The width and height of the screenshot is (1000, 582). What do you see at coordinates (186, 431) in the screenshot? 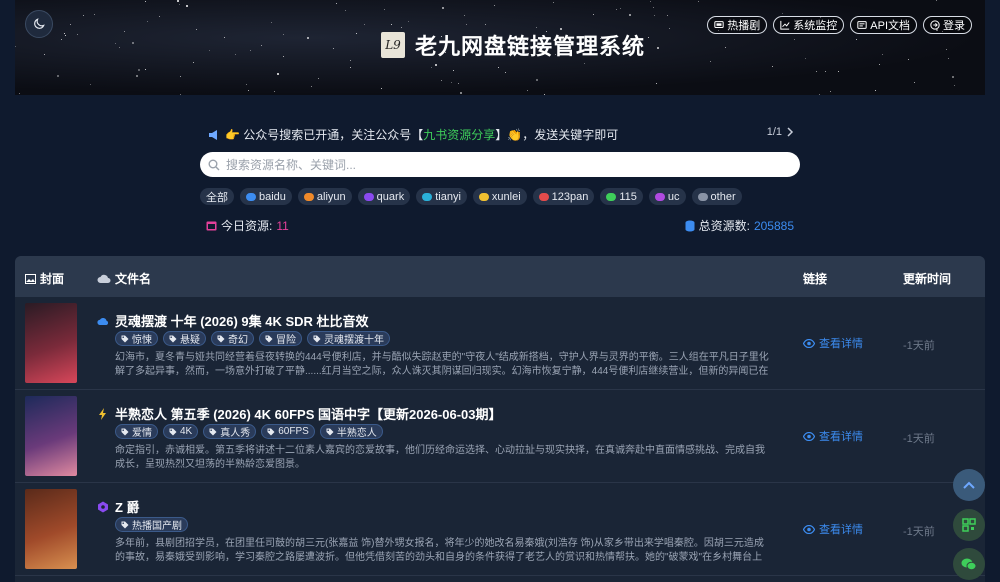
I see `tag-label: 4K` at bounding box center [186, 431].